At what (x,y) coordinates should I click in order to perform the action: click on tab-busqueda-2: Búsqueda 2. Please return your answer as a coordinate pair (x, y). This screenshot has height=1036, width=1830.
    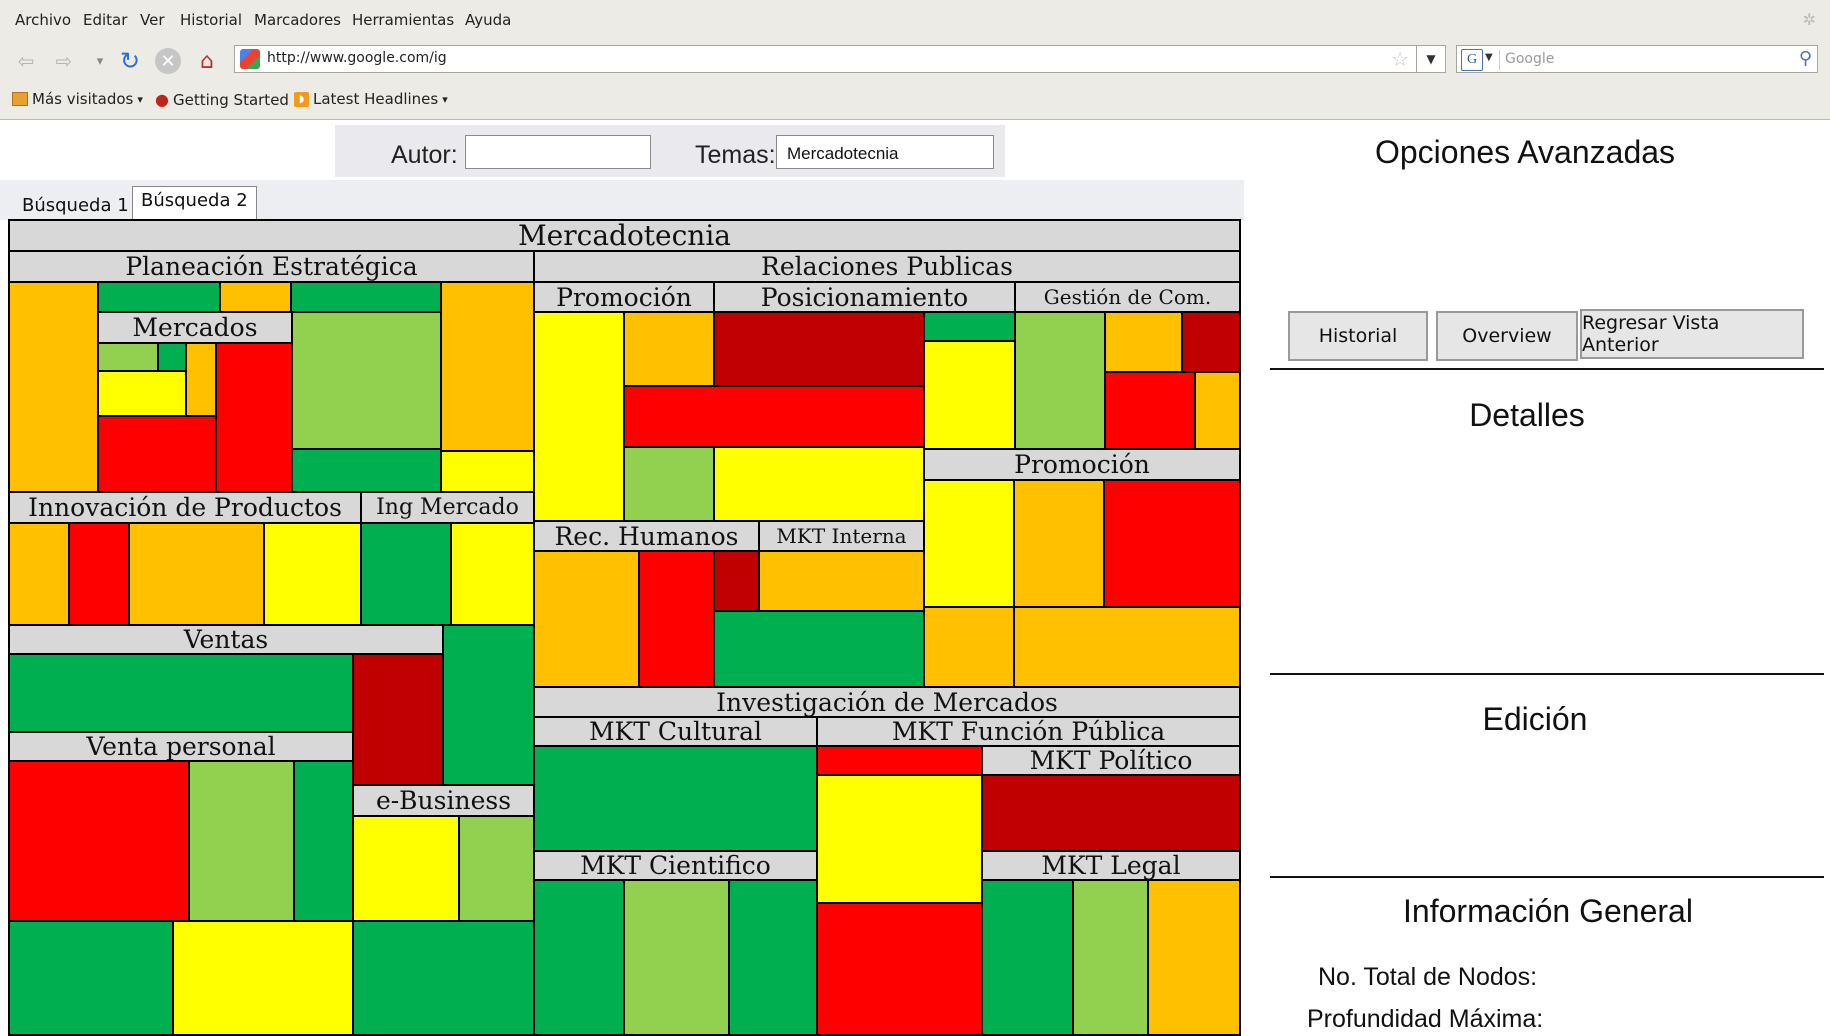
    Looking at the image, I should click on (194, 203).